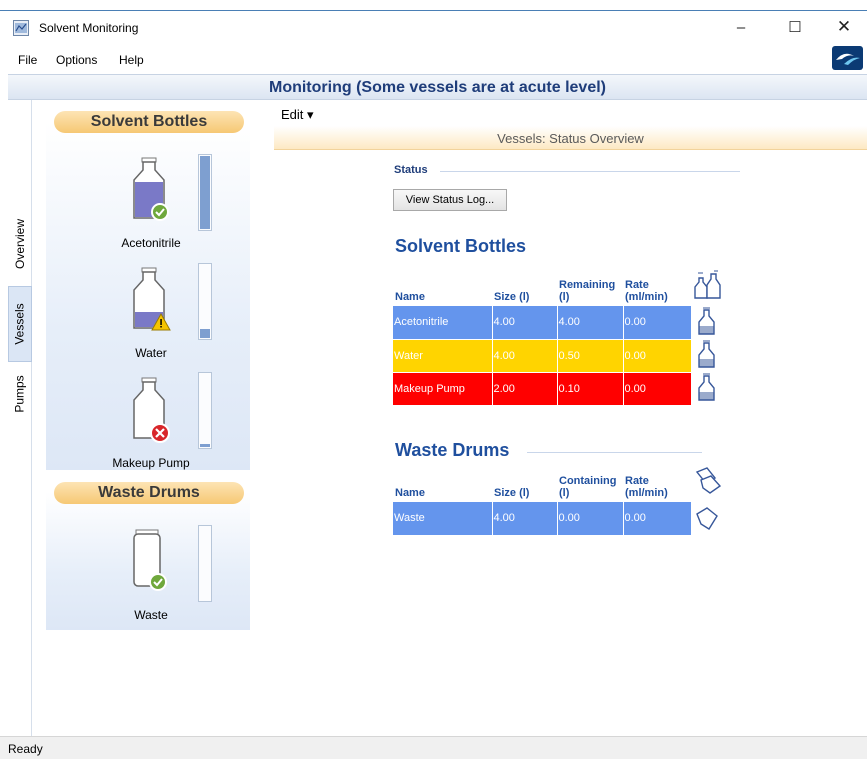  I want to click on waste-drums-title: Waste Drums, so click(452, 450).